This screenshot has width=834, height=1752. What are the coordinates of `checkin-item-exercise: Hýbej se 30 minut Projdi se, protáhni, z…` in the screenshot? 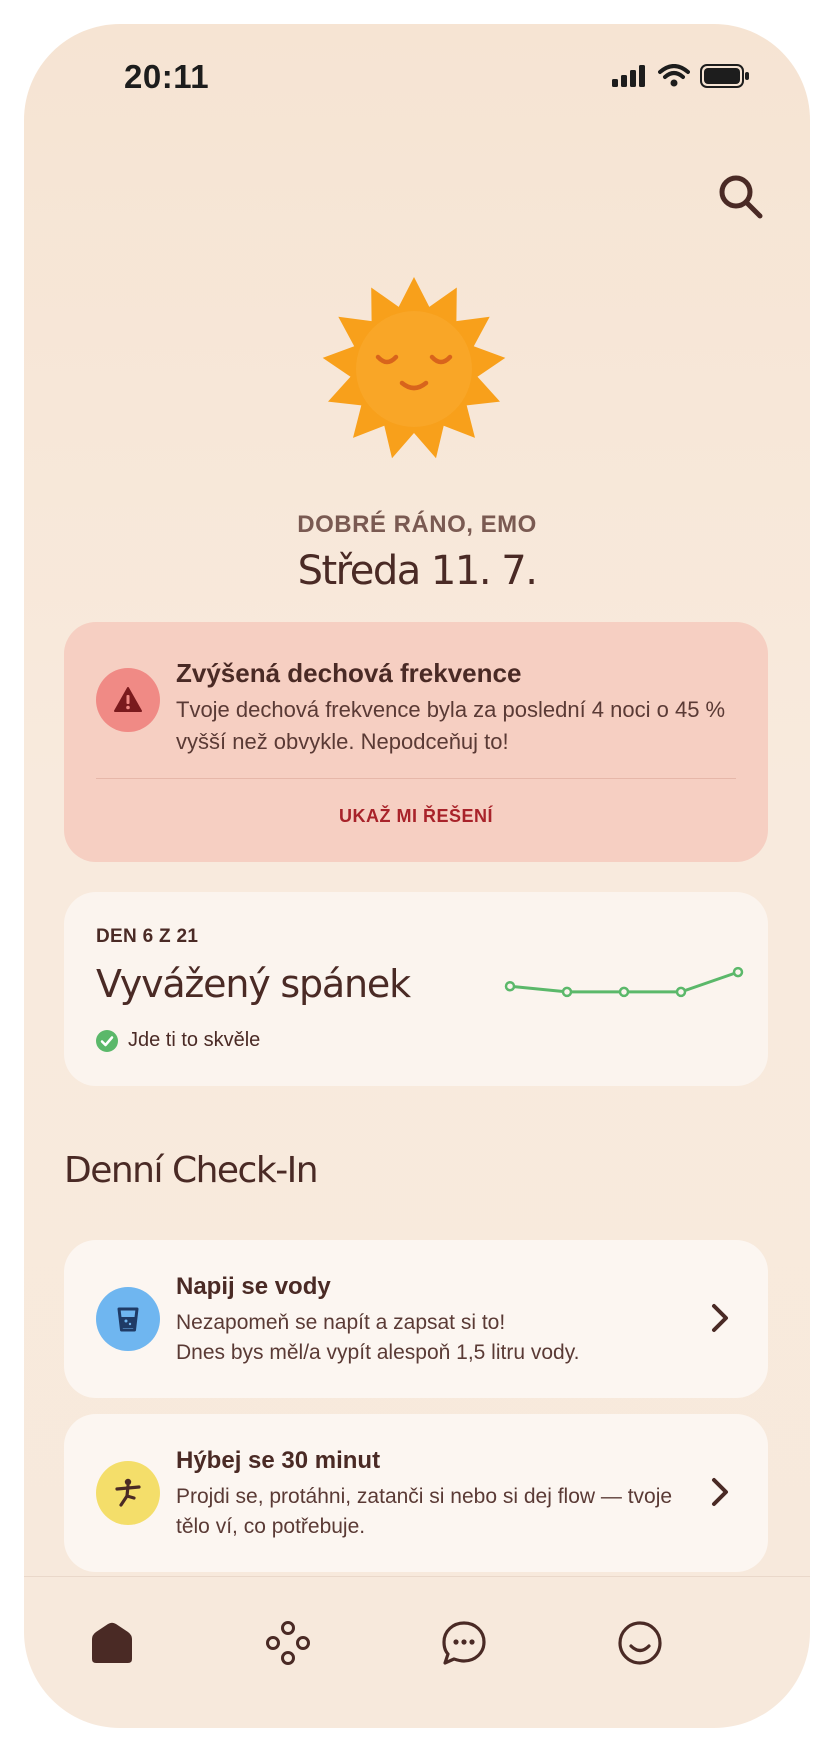 It's located at (416, 1493).